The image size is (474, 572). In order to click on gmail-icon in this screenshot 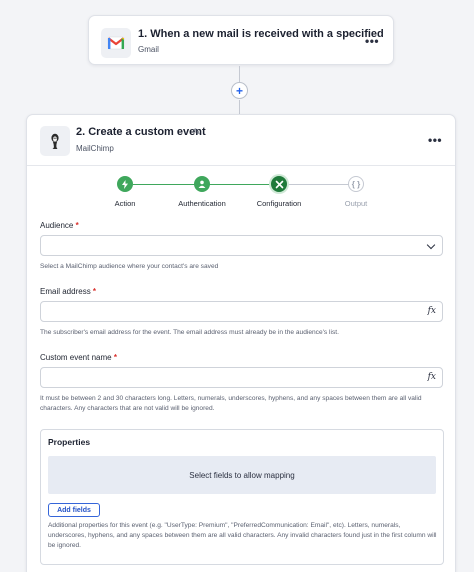, I will do `click(116, 43)`.